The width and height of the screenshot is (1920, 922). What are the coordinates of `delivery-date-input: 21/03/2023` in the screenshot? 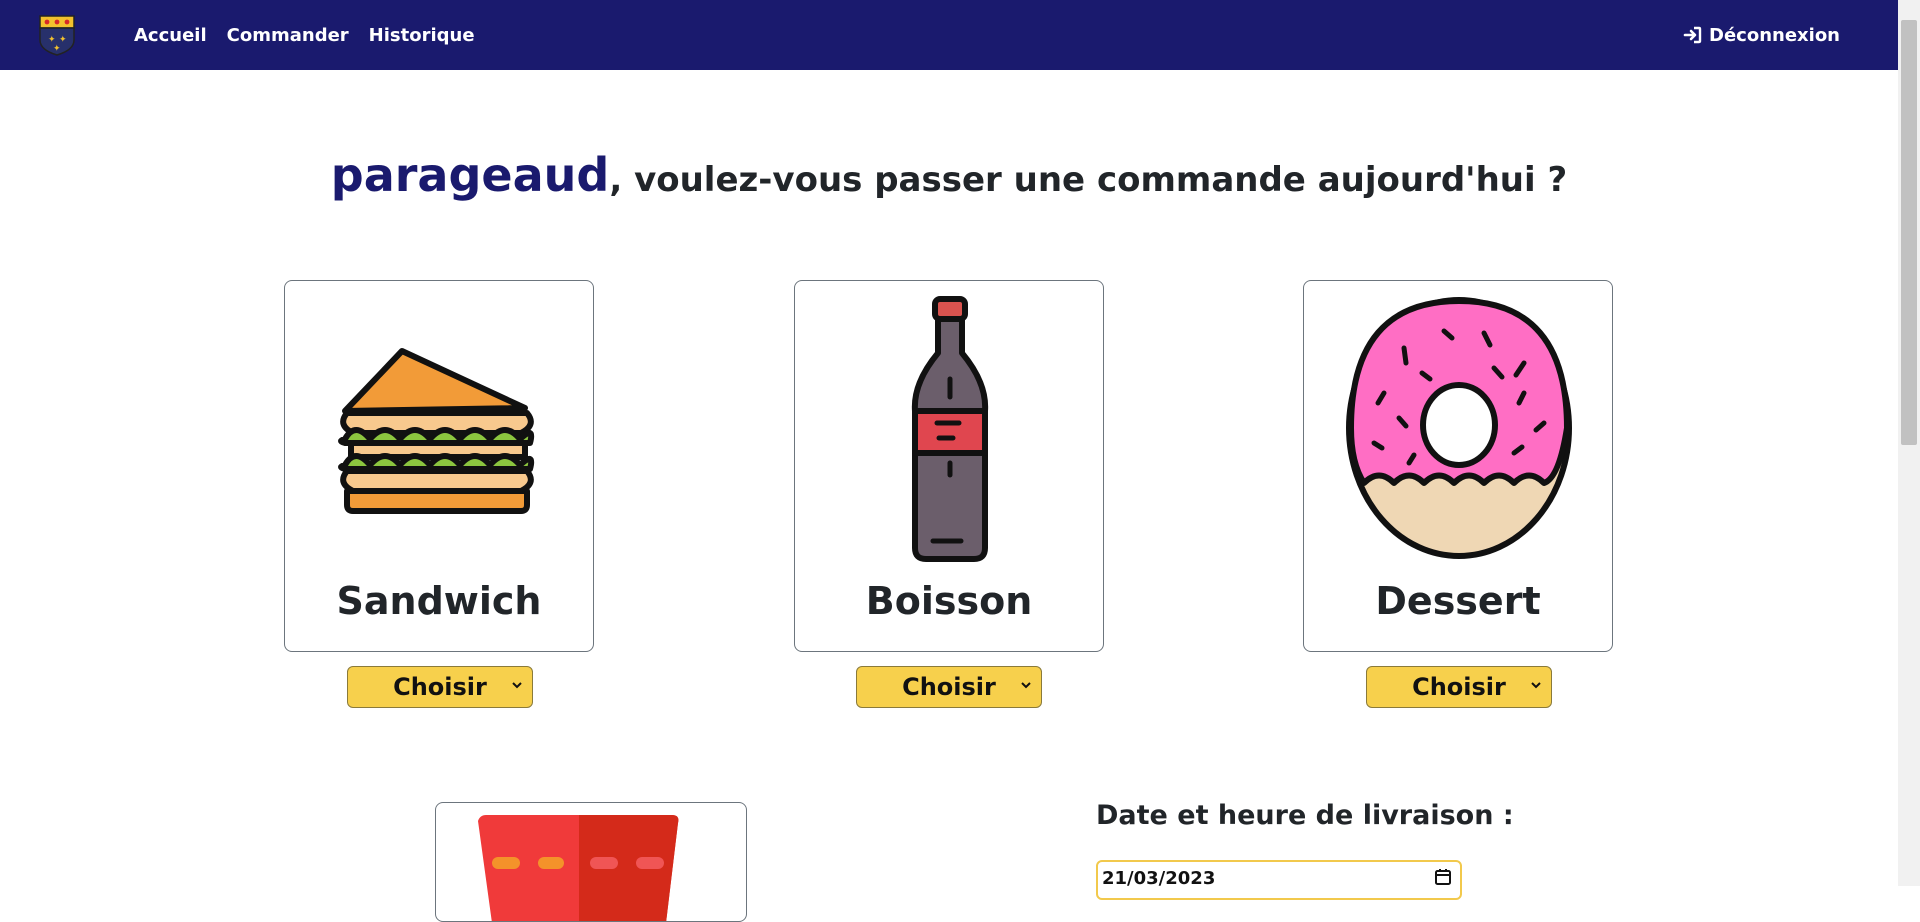 It's located at (1279, 880).